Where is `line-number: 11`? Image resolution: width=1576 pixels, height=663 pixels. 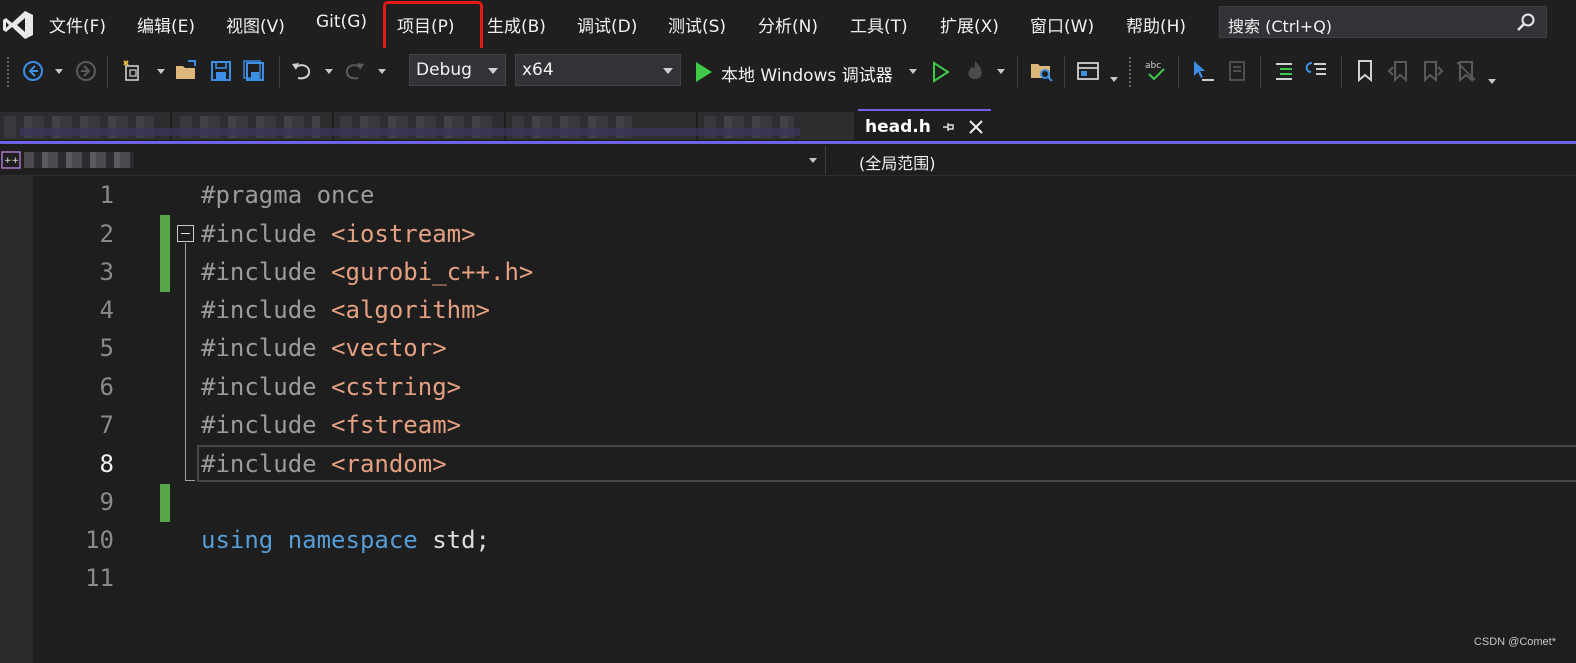 line-number: 11 is located at coordinates (99, 578).